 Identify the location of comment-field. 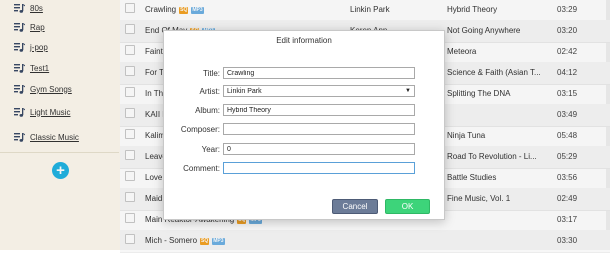
(319, 168).